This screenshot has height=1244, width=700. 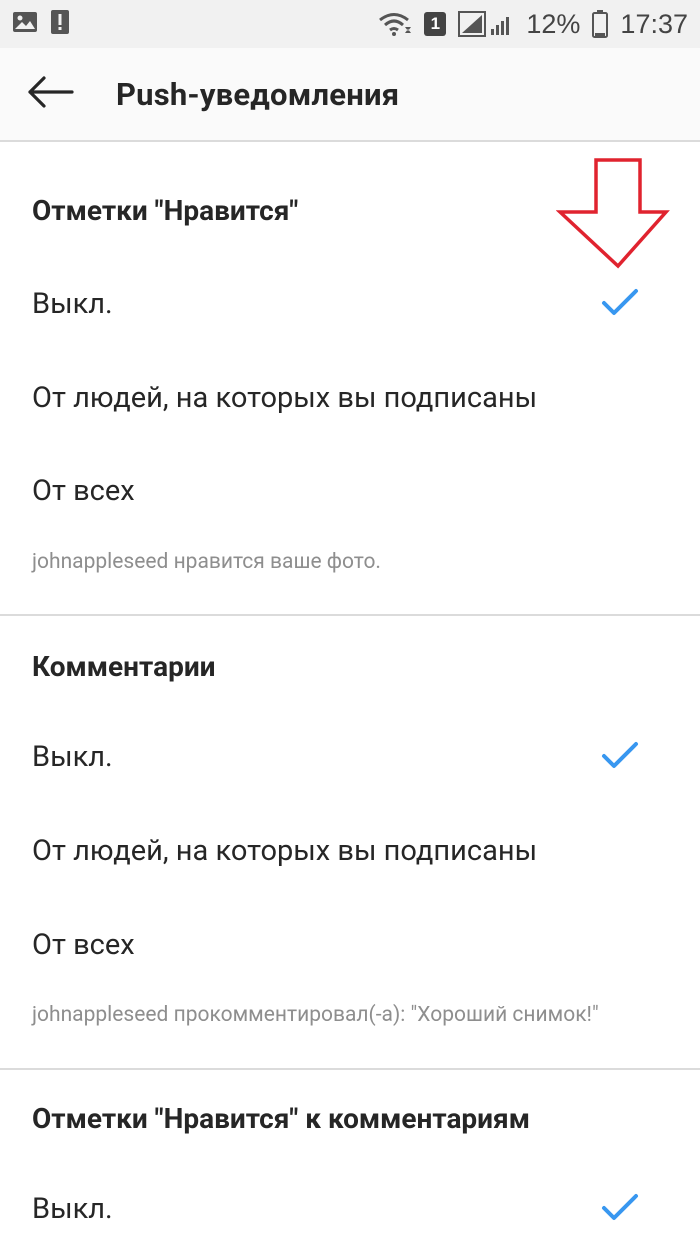 What do you see at coordinates (258, 94) in the screenshot?
I see `page-title: Push-уведомления` at bounding box center [258, 94].